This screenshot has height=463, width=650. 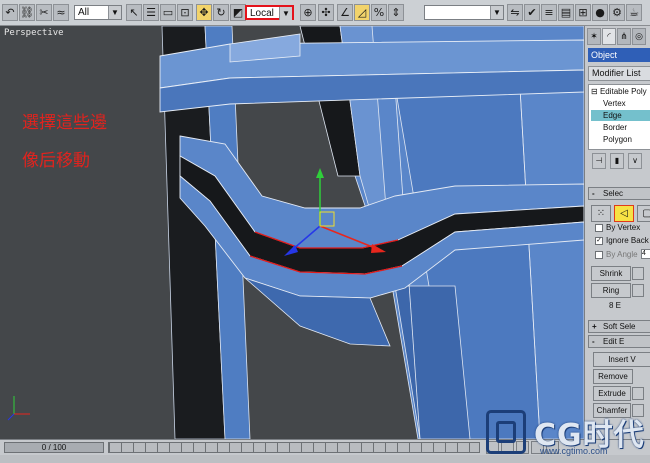 I want to click on remove-button: Remove, so click(x=613, y=376).